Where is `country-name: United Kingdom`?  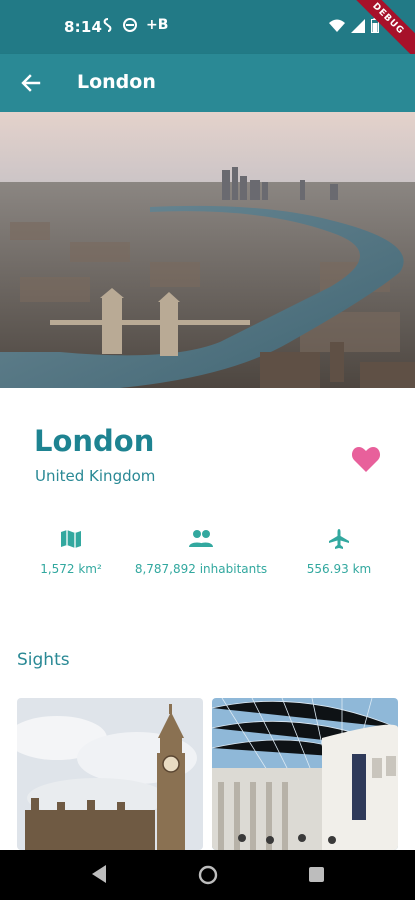
country-name: United Kingdom is located at coordinates (95, 476).